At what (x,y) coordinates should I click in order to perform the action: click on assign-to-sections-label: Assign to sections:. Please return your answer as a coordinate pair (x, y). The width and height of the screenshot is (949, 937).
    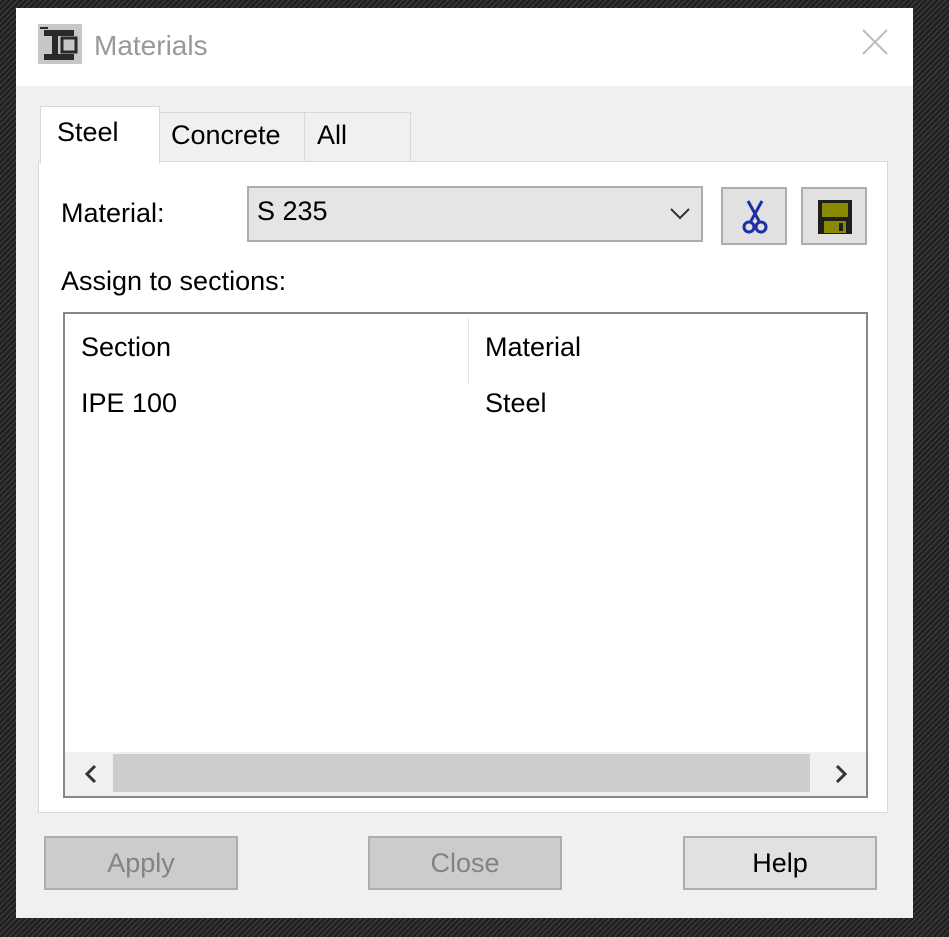
    Looking at the image, I should click on (174, 281).